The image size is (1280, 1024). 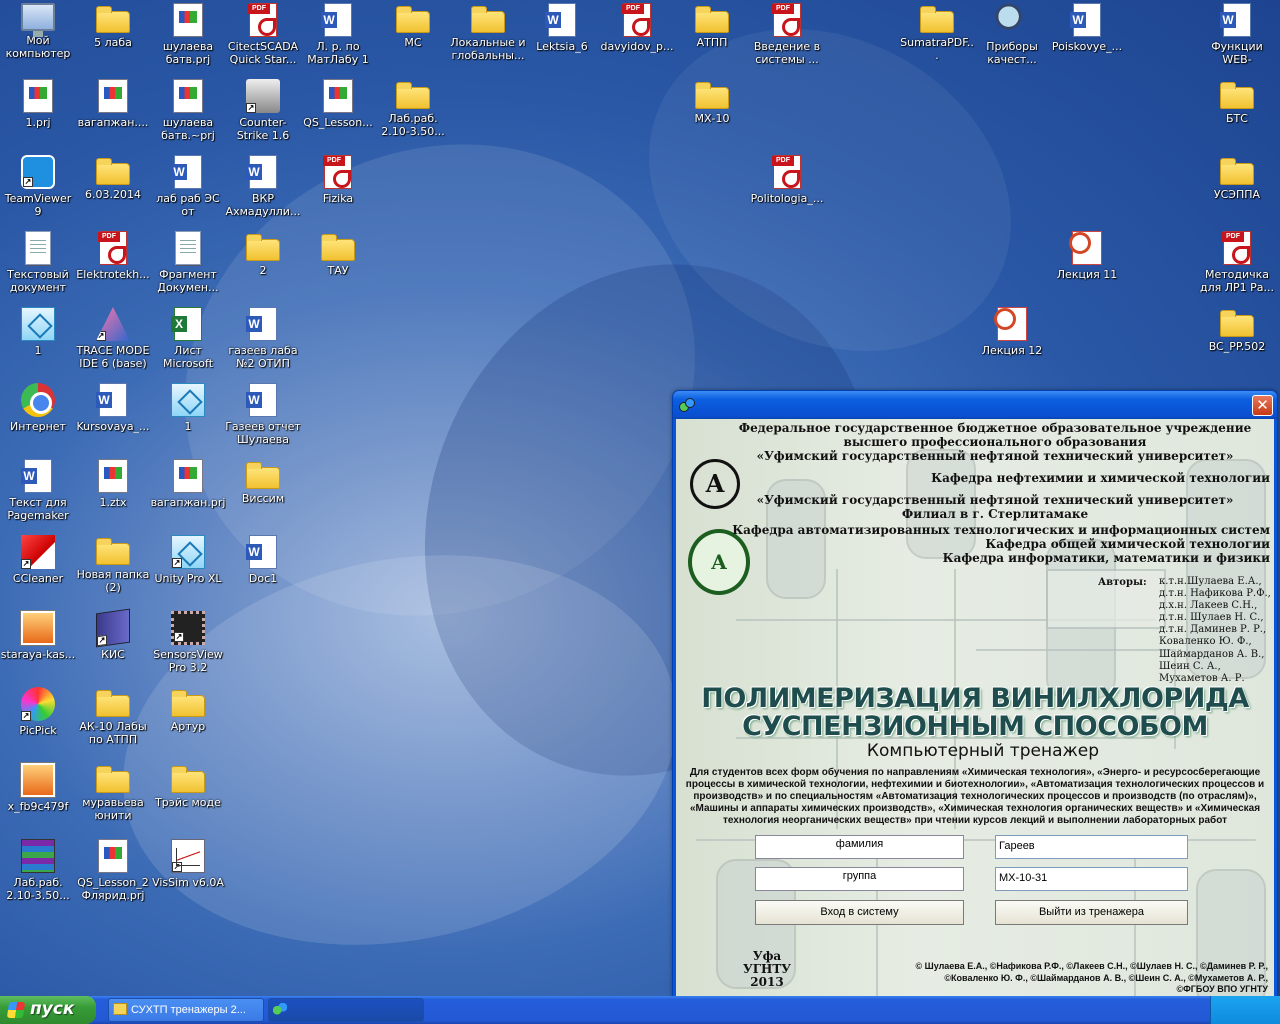 I want to click on desktop-icon: муравьева юнити, so click(x=113, y=792).